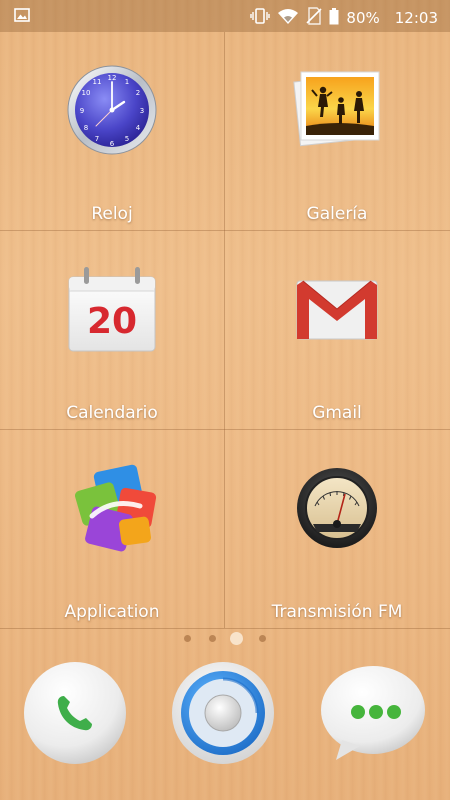  What do you see at coordinates (112, 110) in the screenshot?
I see `clock-icon: 12 1 2 3 45 6 78 9 10 11` at bounding box center [112, 110].